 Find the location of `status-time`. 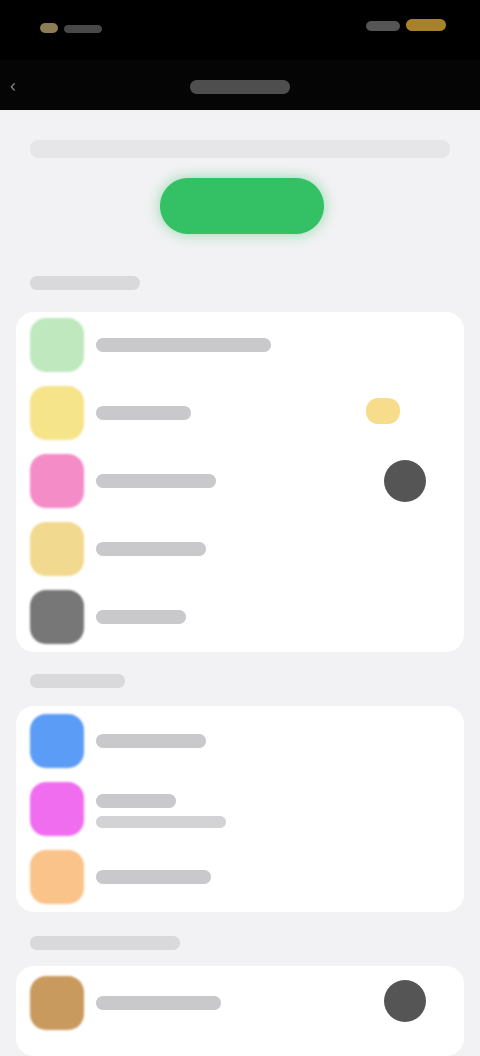

status-time is located at coordinates (80, 29).